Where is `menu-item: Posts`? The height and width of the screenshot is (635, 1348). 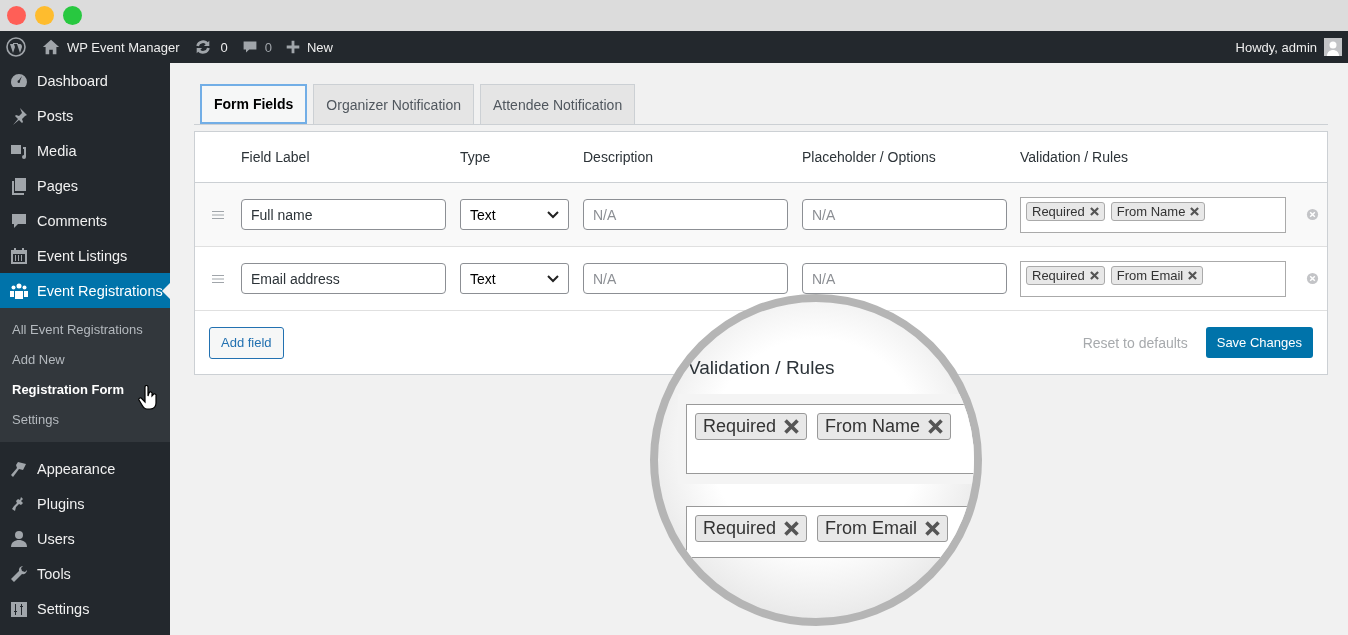 menu-item: Posts is located at coordinates (85, 115).